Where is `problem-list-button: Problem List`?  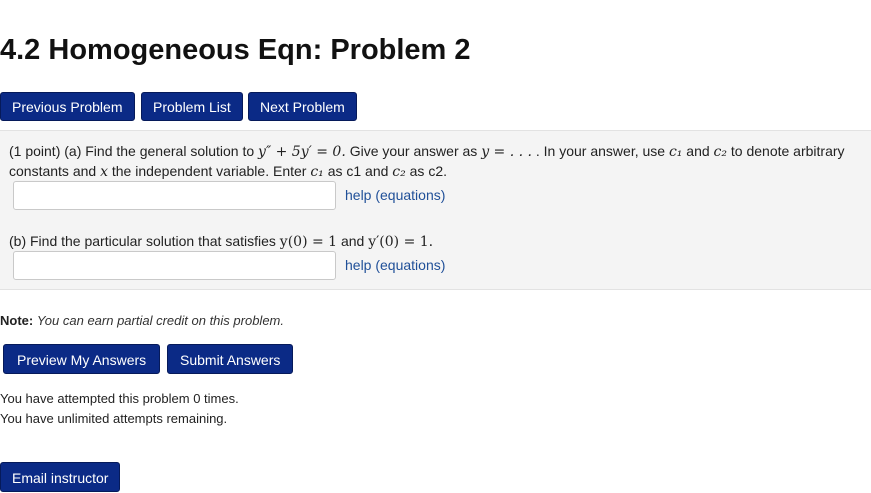
problem-list-button: Problem List is located at coordinates (192, 106).